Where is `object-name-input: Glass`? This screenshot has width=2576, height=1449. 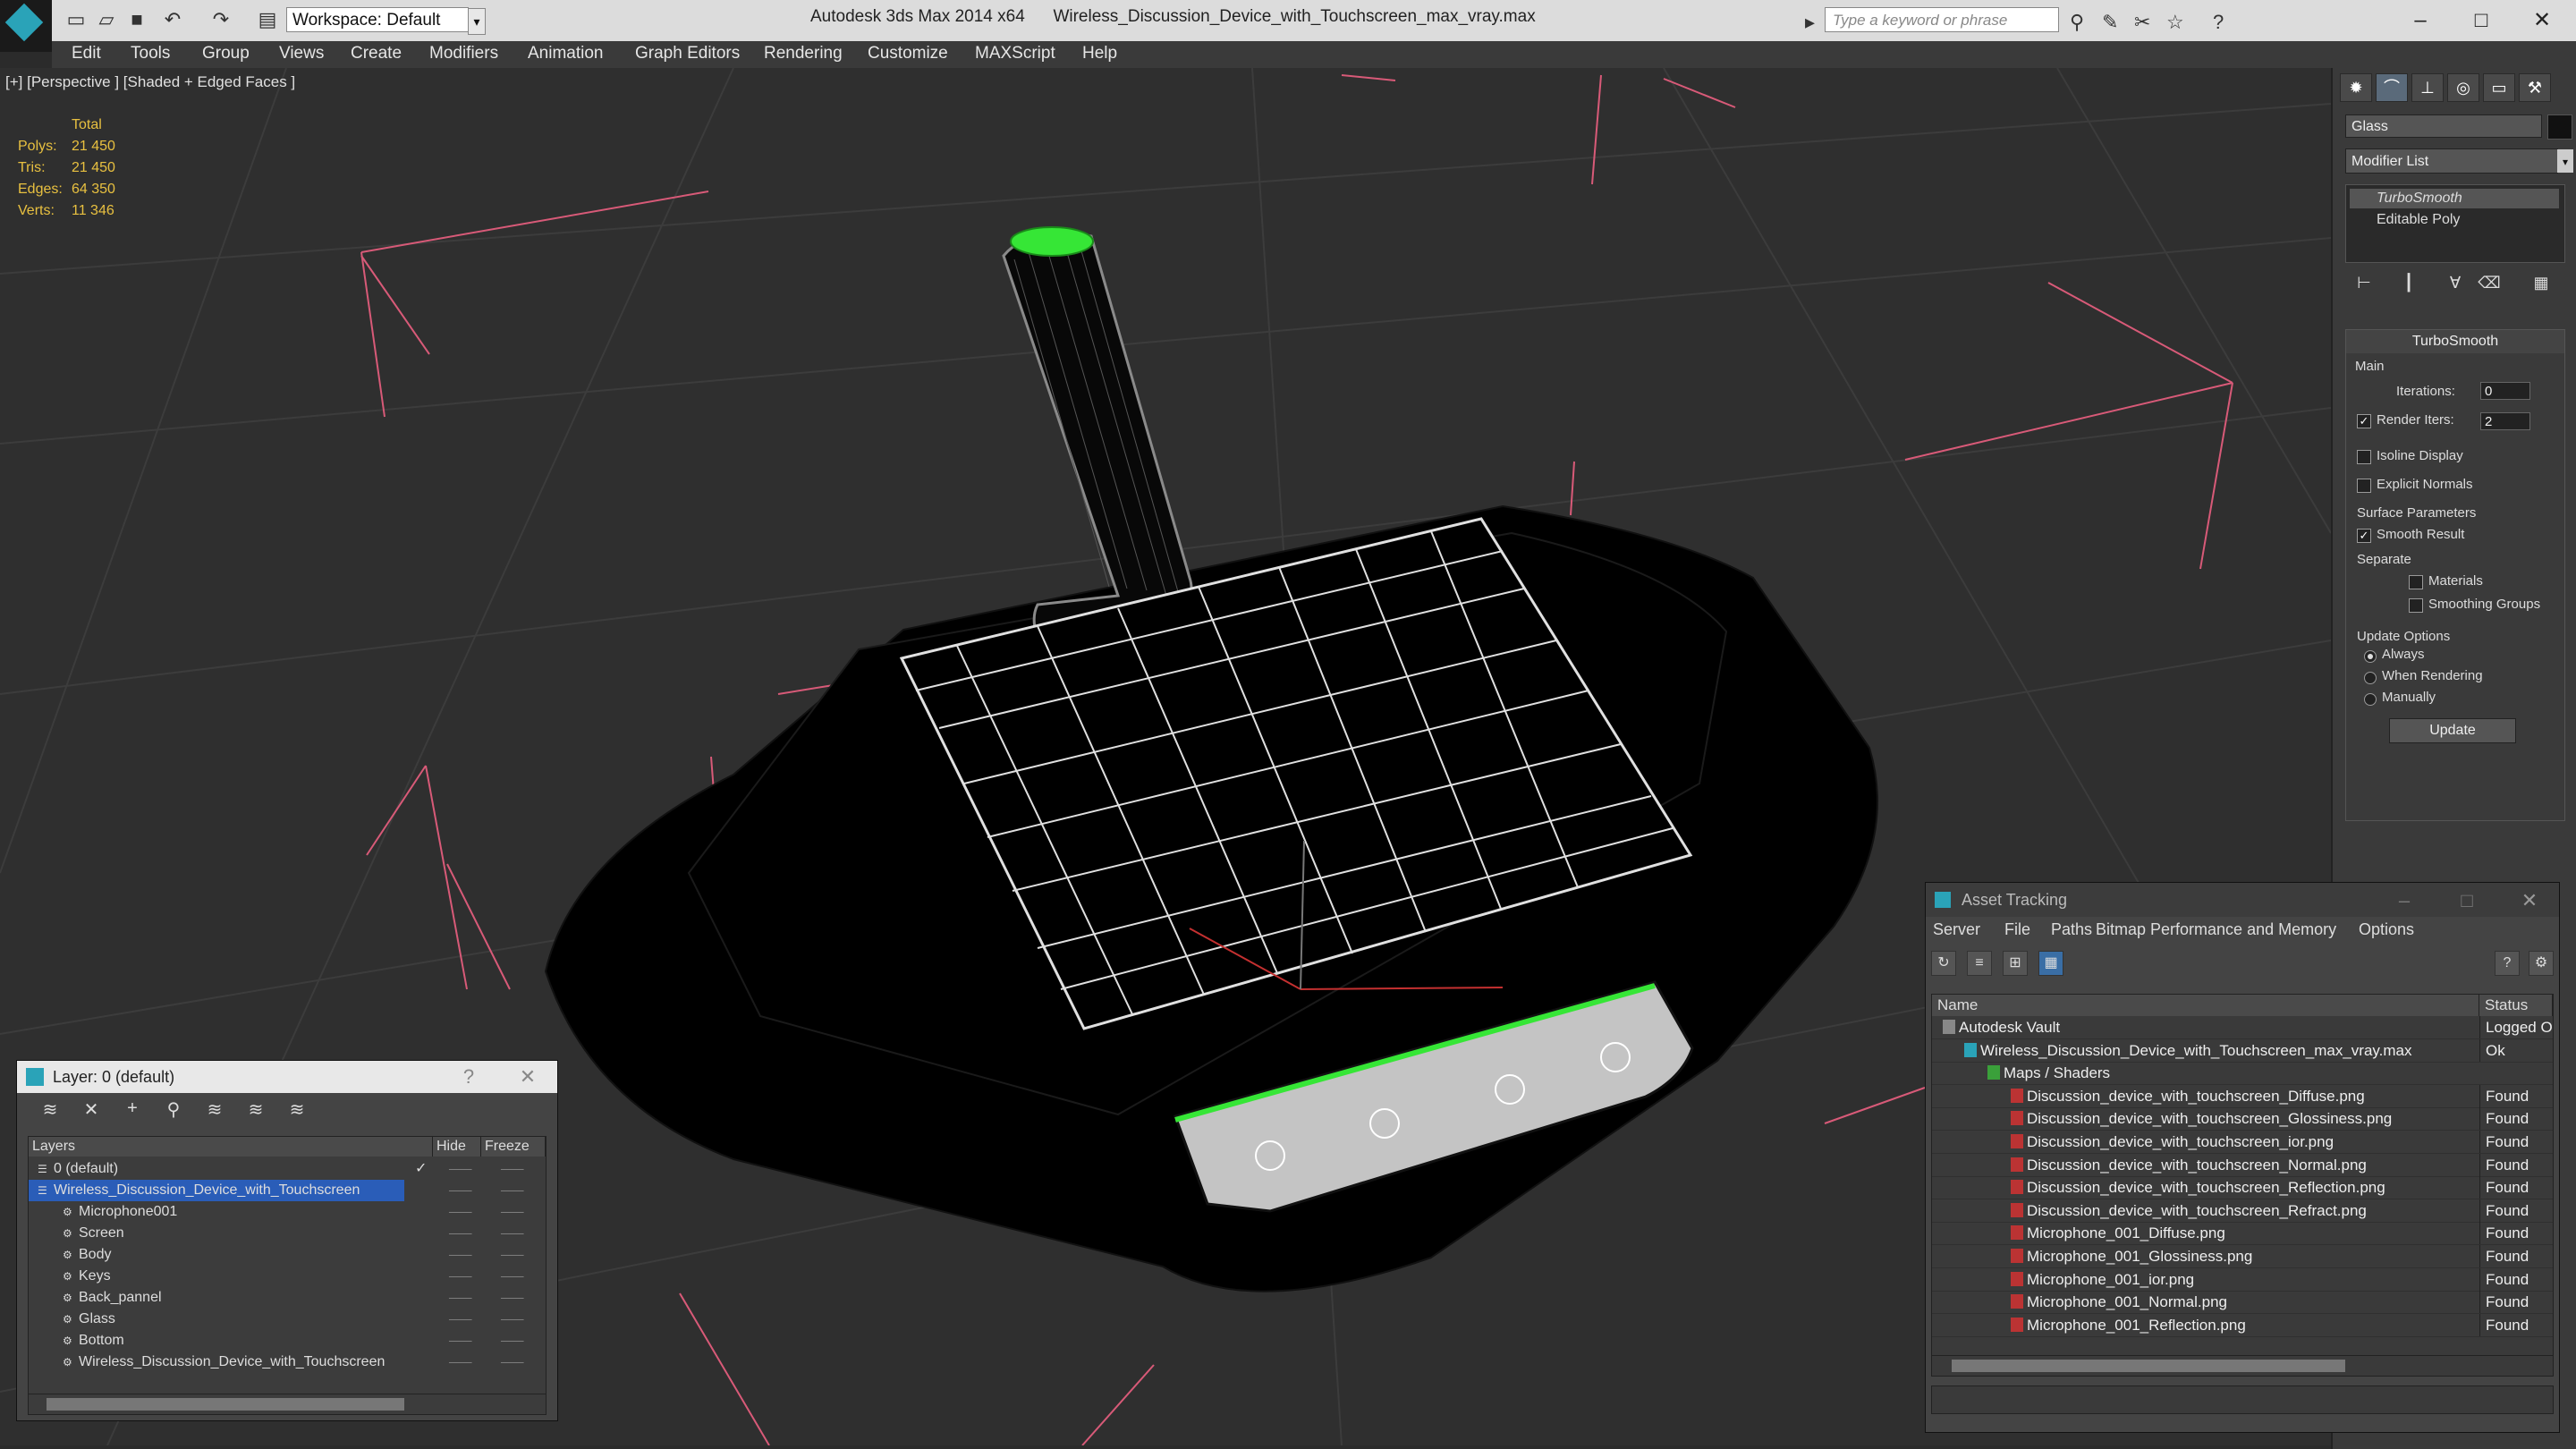 object-name-input: Glass is located at coordinates (2443, 126).